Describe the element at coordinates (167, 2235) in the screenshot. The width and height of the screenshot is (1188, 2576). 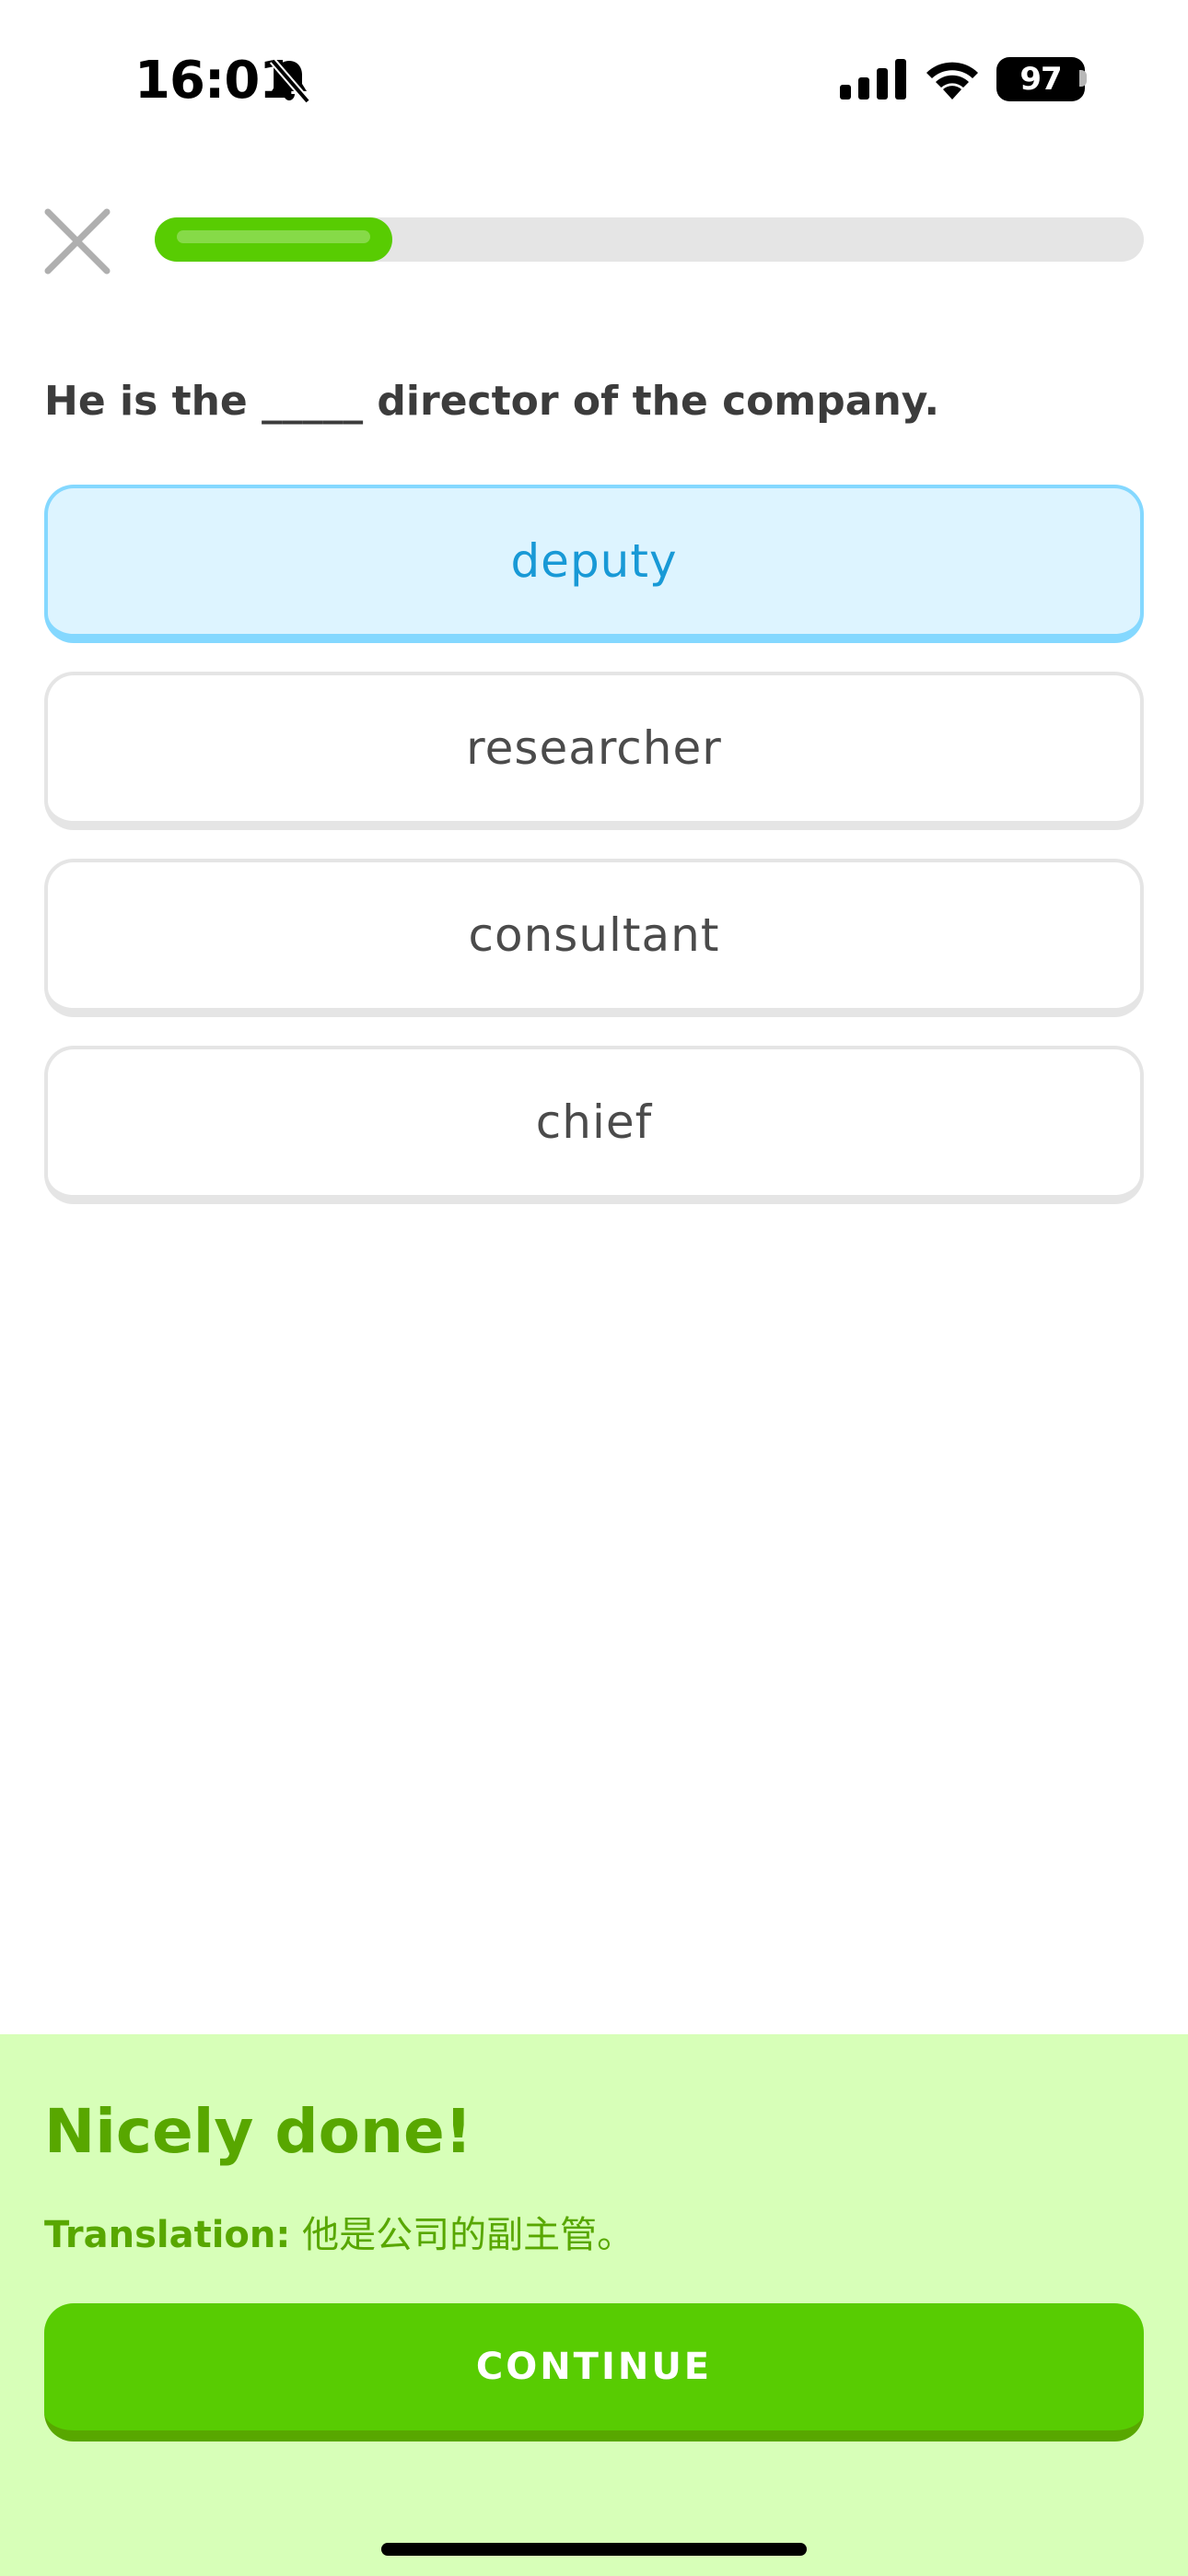
I see `translation-label: Translation:` at that location.